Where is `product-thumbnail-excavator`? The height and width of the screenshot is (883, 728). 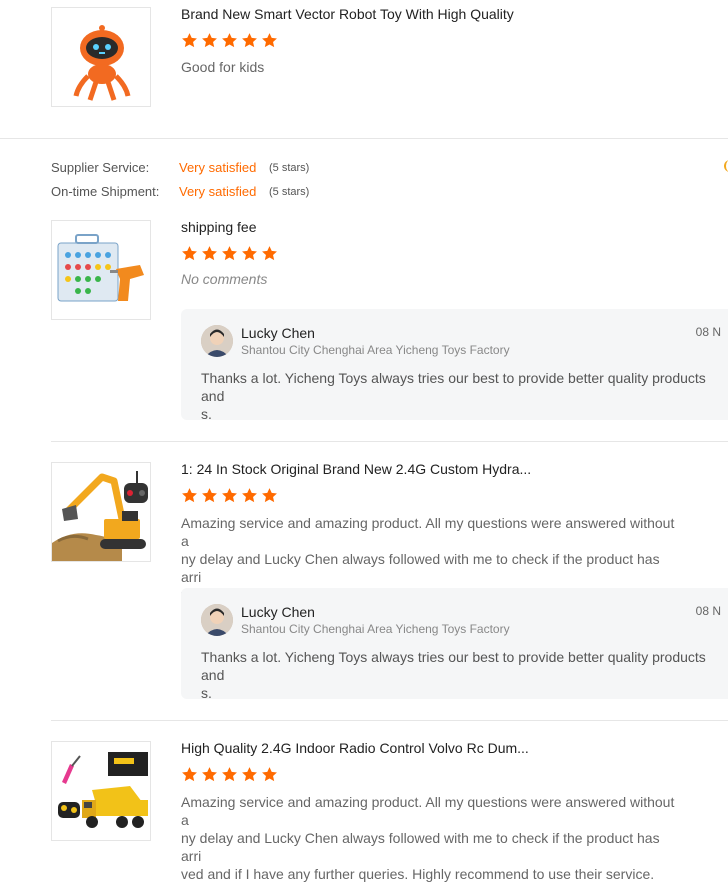
product-thumbnail-excavator is located at coordinates (101, 512).